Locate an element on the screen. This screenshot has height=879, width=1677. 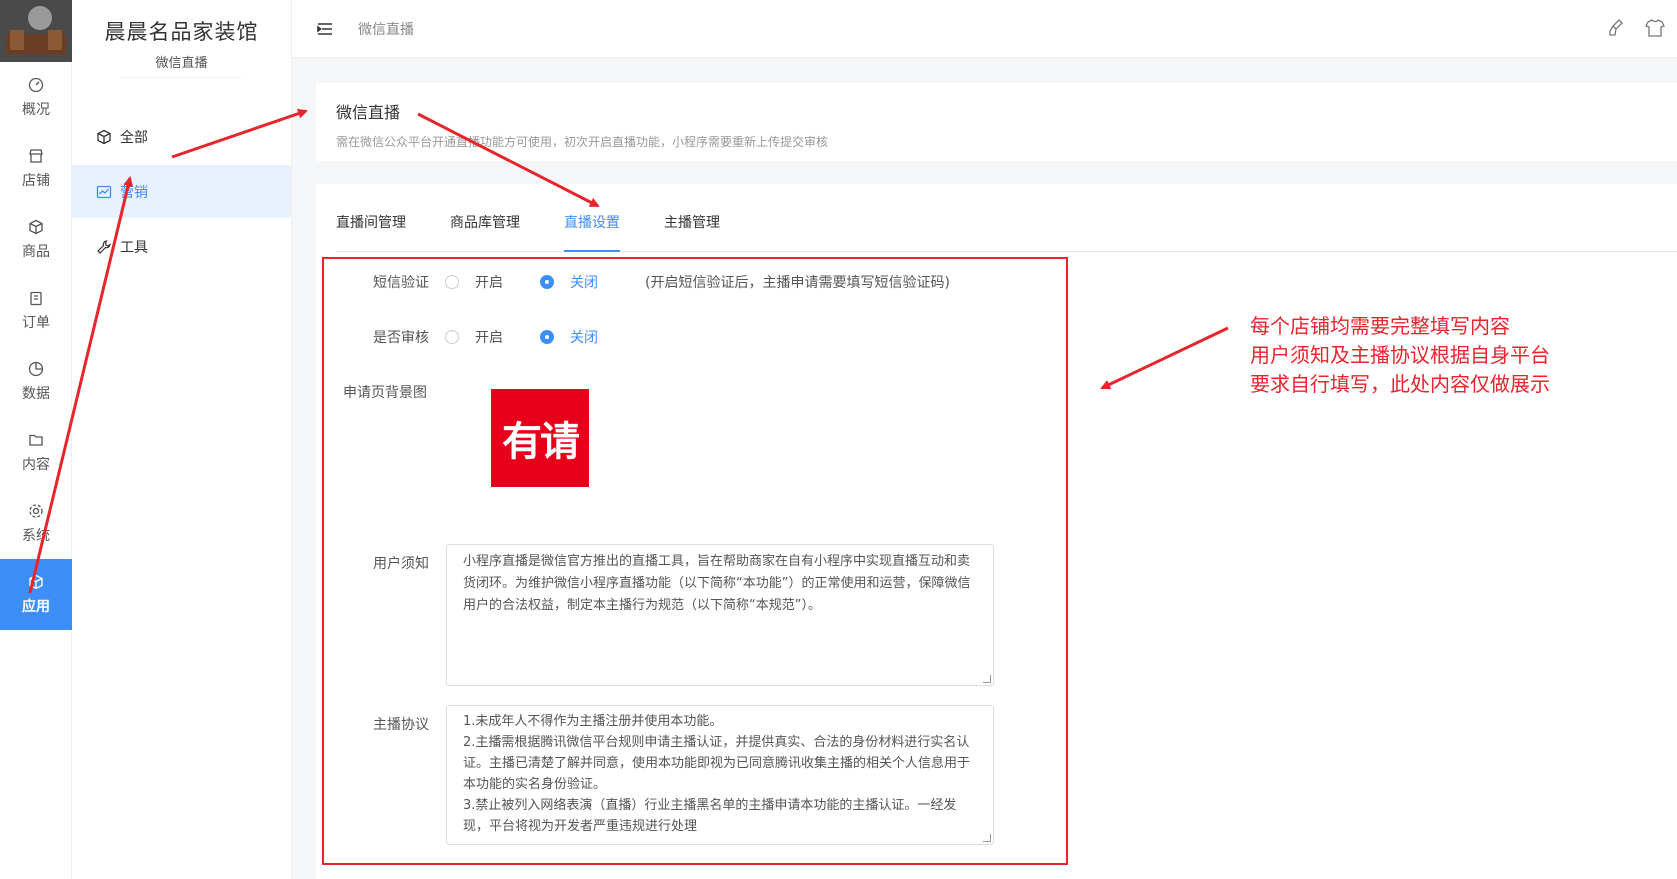
tab-live-rooms: 直播间管理 is located at coordinates (371, 231).